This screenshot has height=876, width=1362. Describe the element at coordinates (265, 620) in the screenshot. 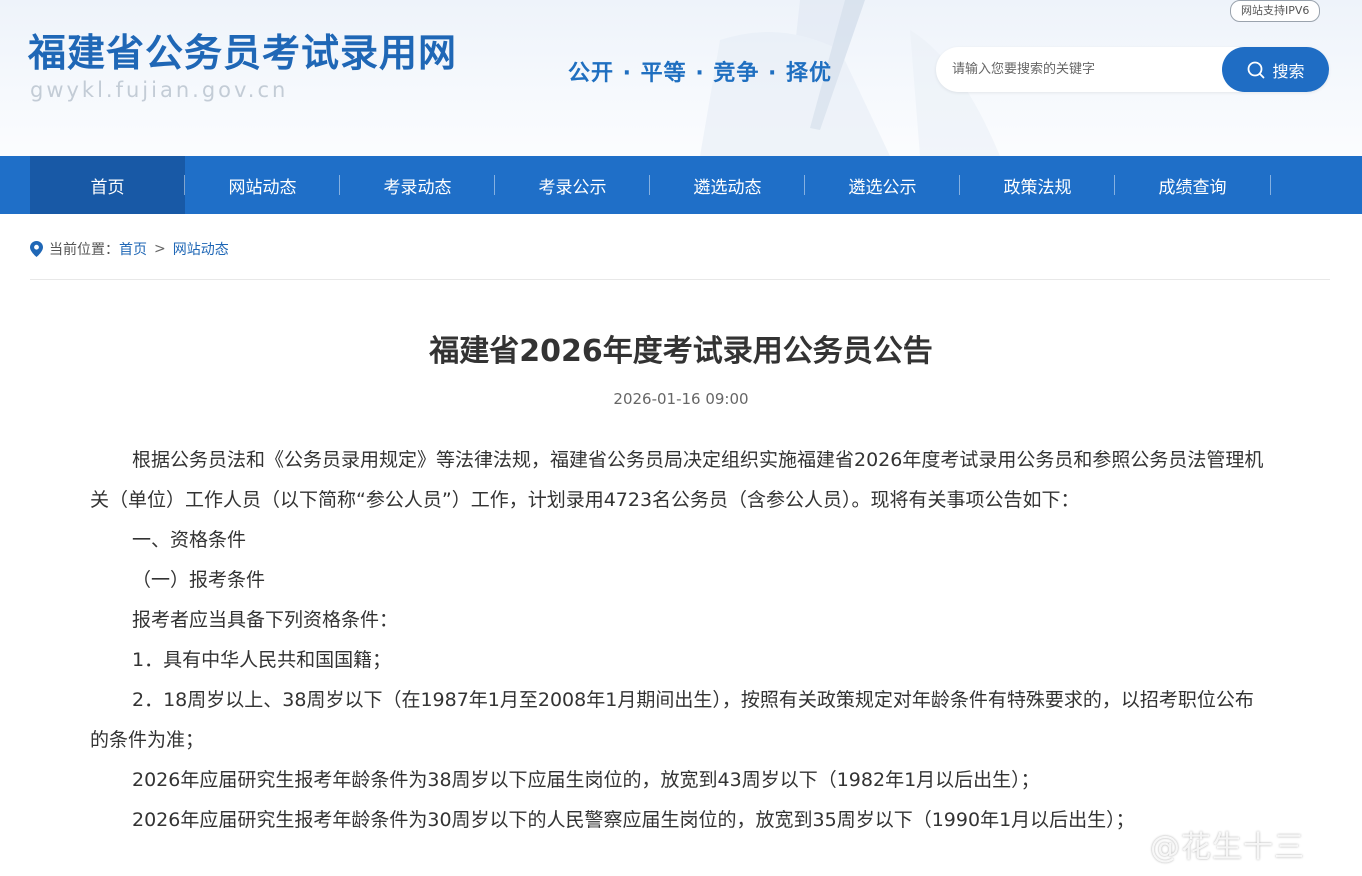

I see `article-paragraph: 报考者应当具备下列资格条件：` at that location.